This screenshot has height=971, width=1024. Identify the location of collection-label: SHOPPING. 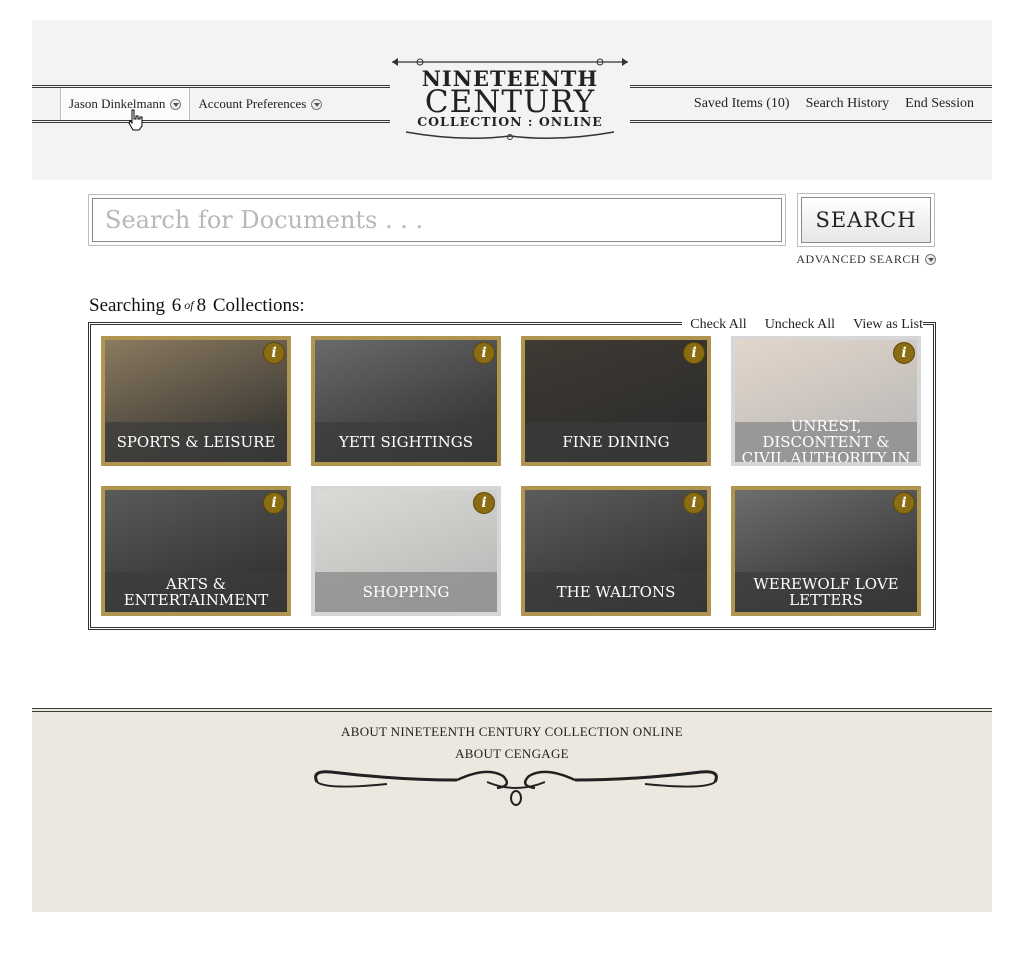
(406, 592).